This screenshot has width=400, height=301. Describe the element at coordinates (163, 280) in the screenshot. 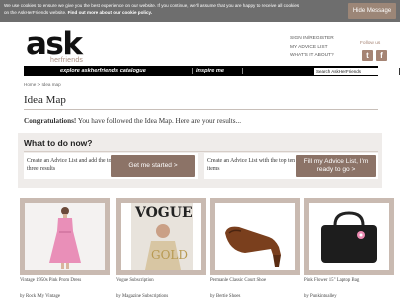

I see `product-name: Vogue Subscription` at that location.